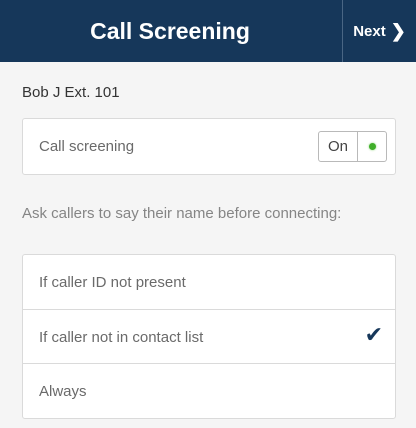 The width and height of the screenshot is (416, 428). I want to click on status-dot-icon, so click(372, 146).